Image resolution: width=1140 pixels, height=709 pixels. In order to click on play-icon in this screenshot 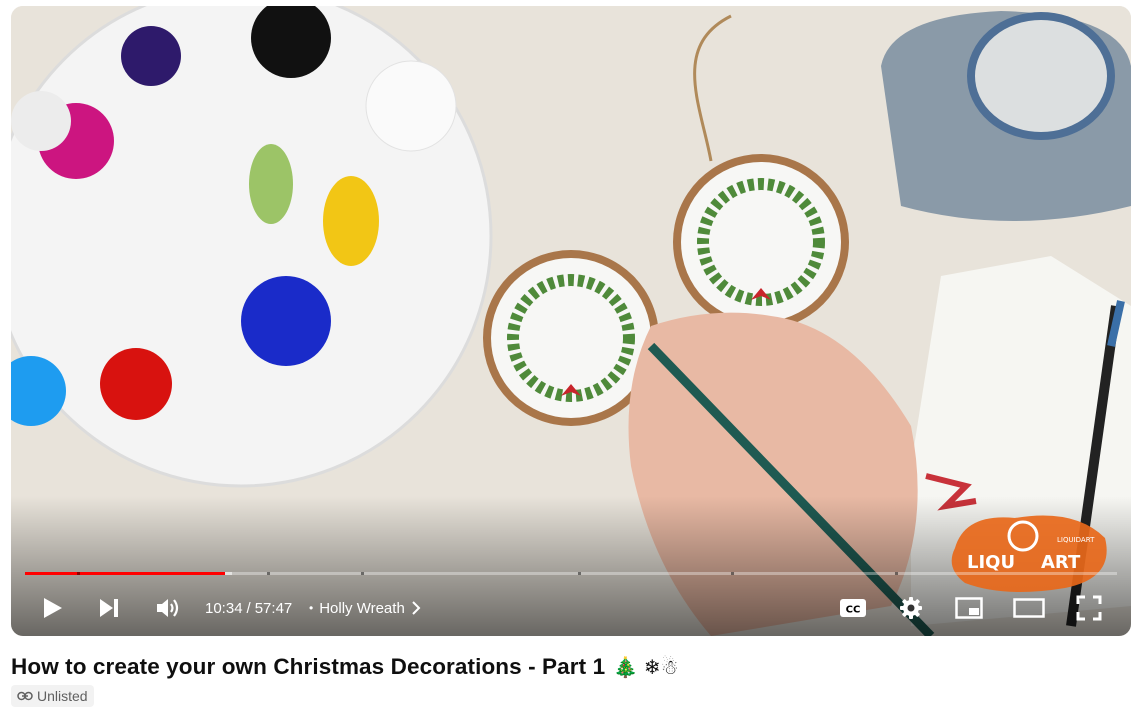, I will do `click(53, 608)`.